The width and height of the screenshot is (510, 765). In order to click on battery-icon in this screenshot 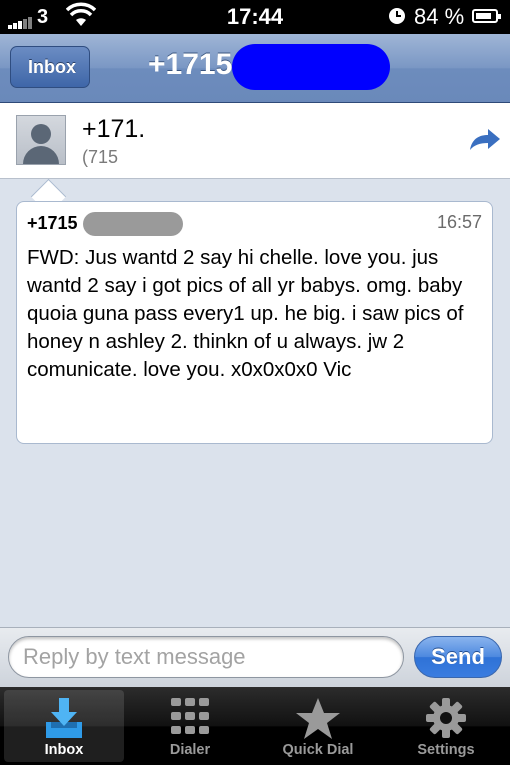, I will do `click(486, 16)`.